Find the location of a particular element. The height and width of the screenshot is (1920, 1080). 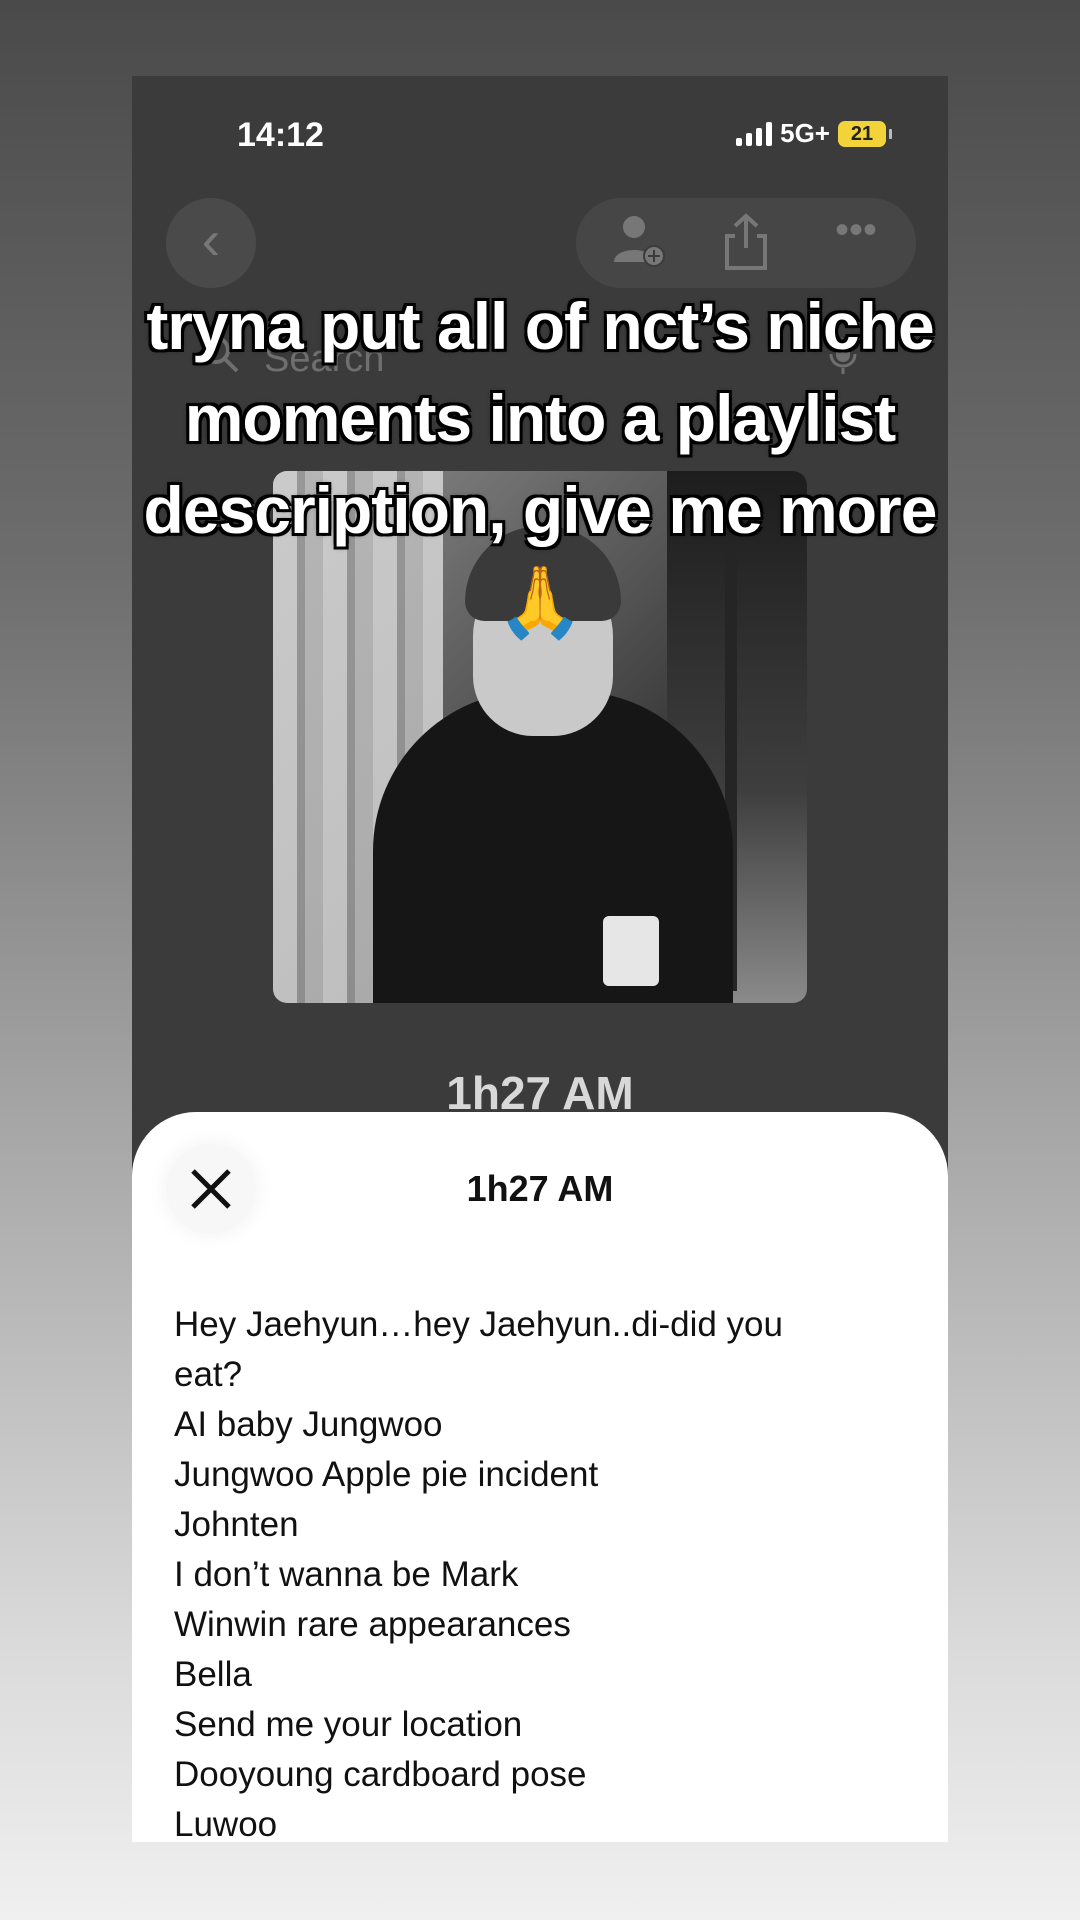

back-button: ‹ is located at coordinates (211, 243).